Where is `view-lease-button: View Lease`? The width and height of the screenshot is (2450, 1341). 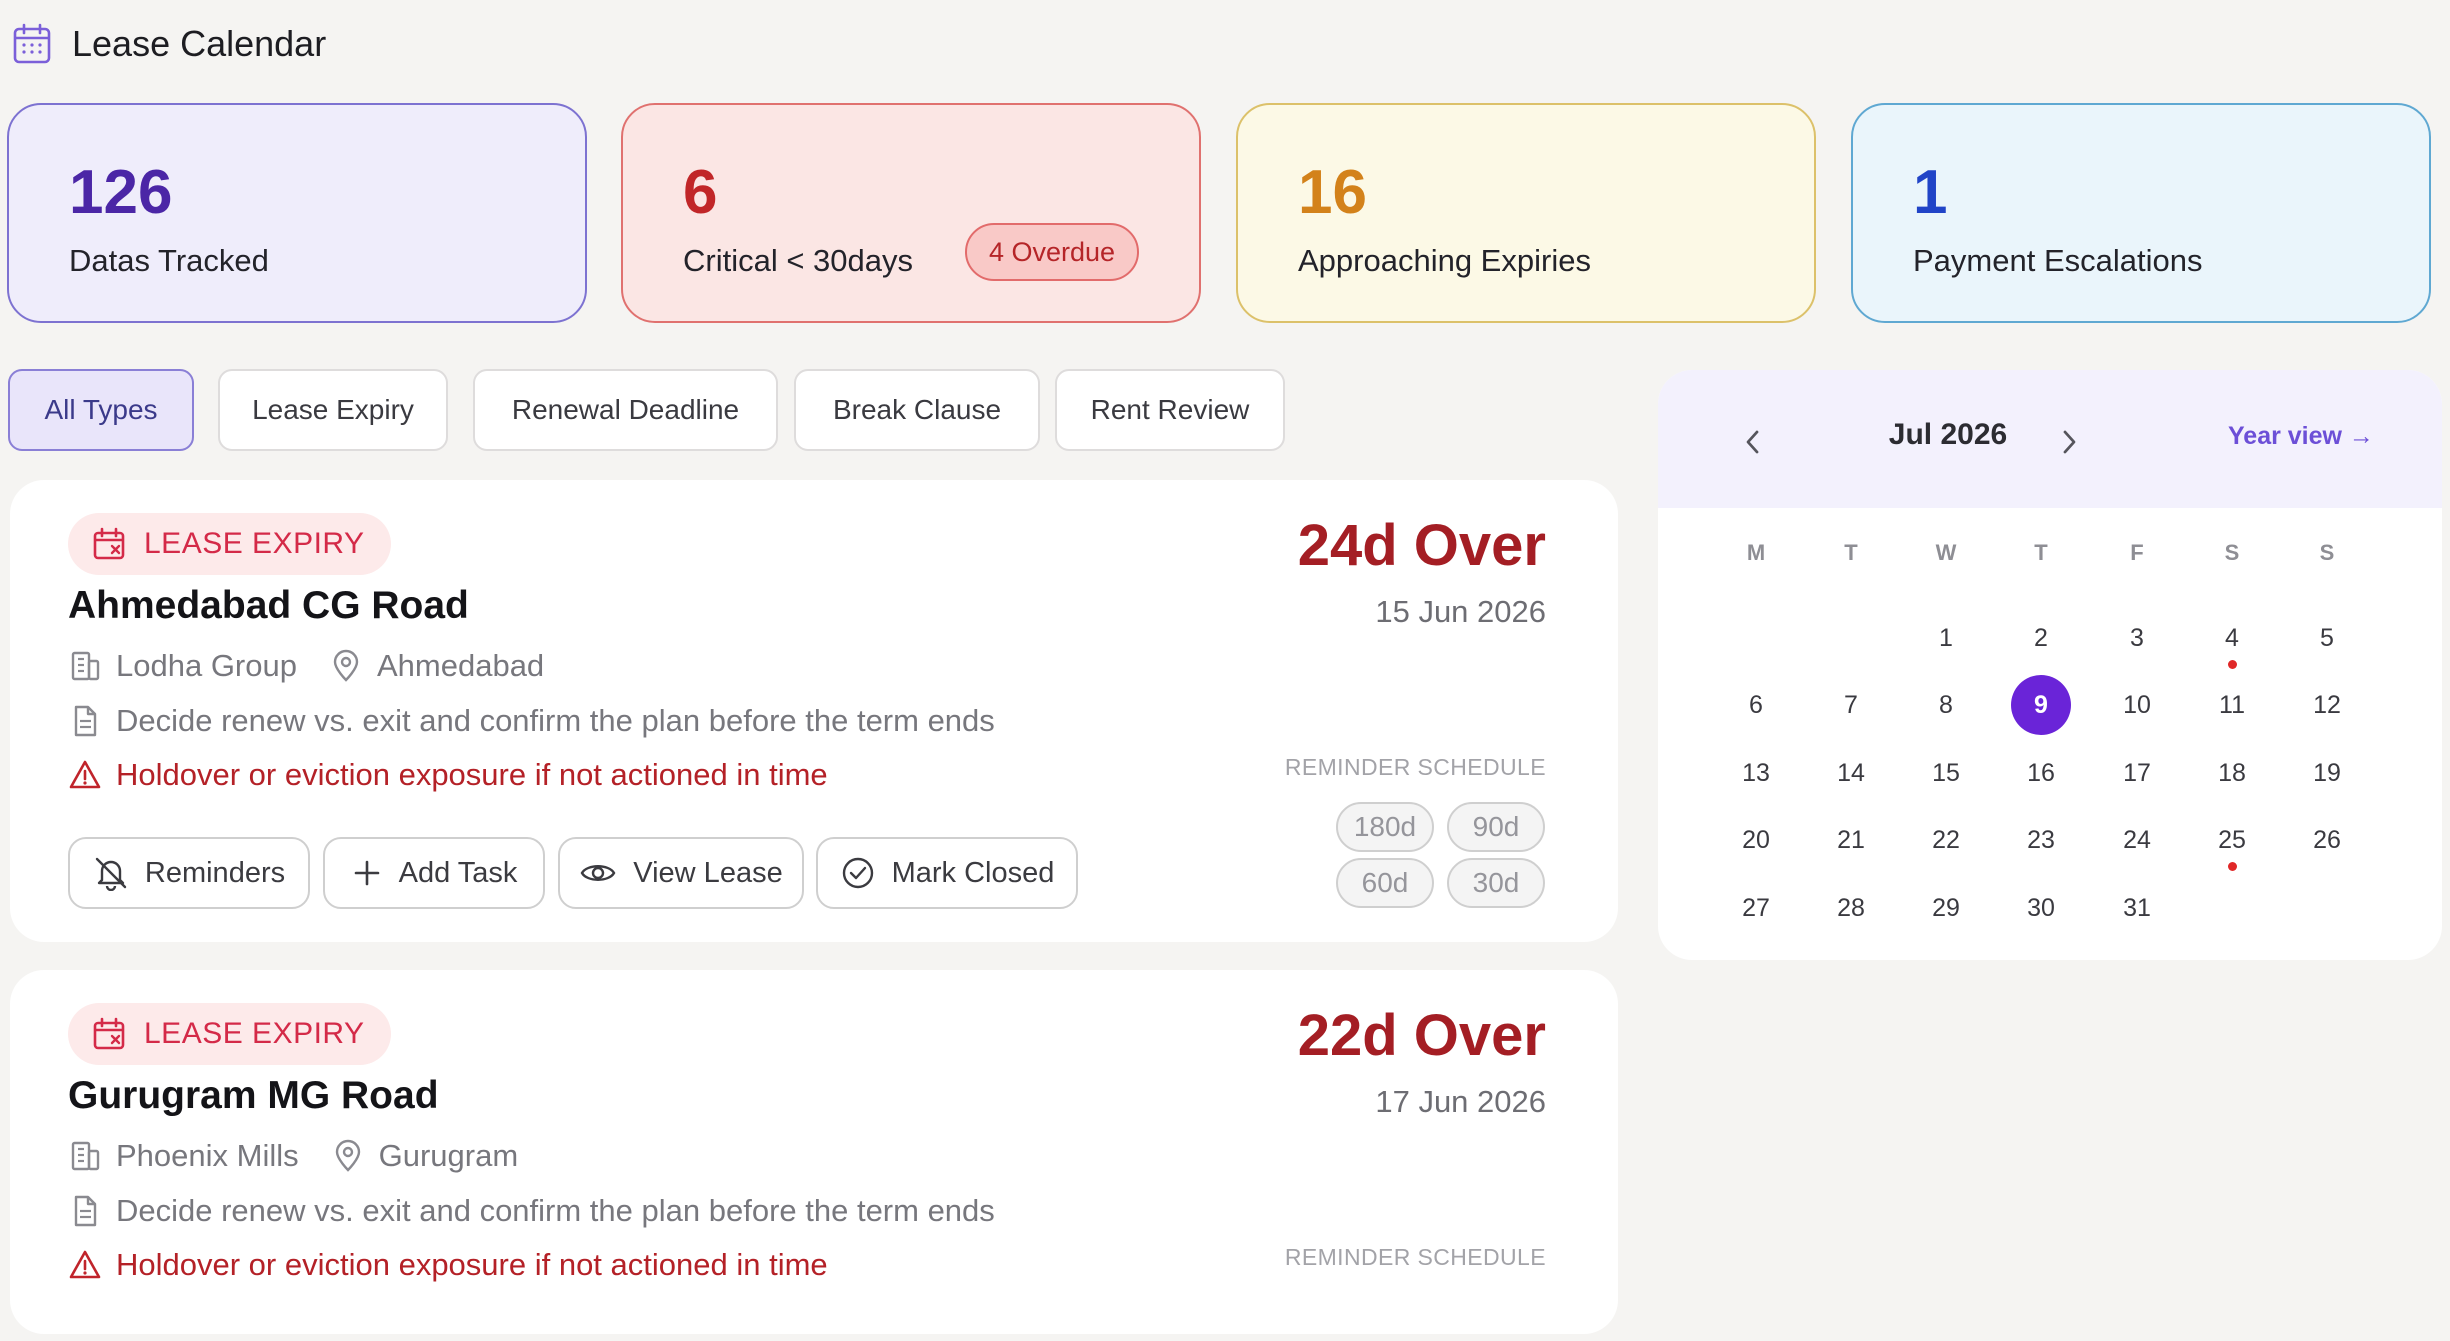
view-lease-button: View Lease is located at coordinates (681, 873).